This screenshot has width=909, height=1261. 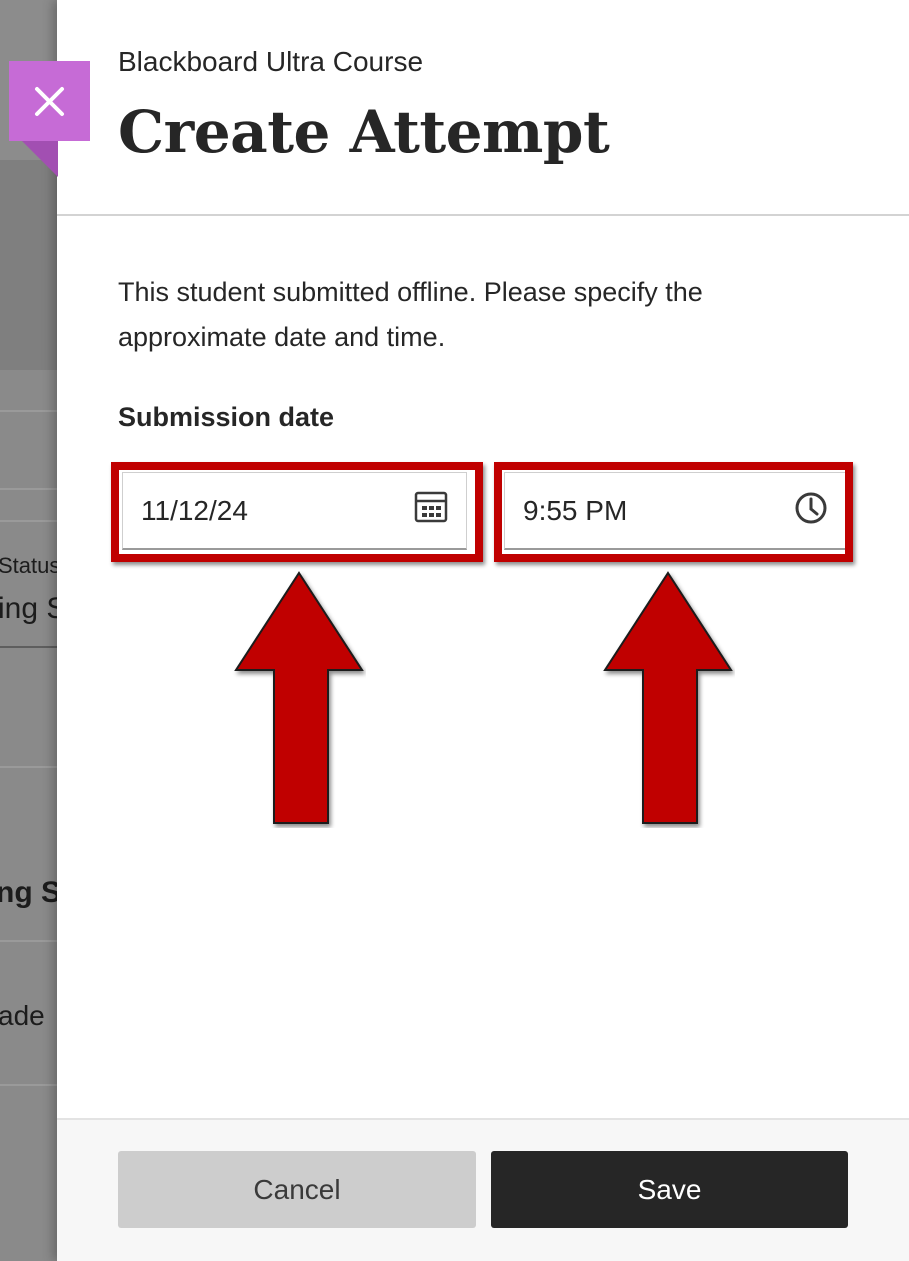 What do you see at coordinates (28, 565) in the screenshot?
I see `background-status-header: Status` at bounding box center [28, 565].